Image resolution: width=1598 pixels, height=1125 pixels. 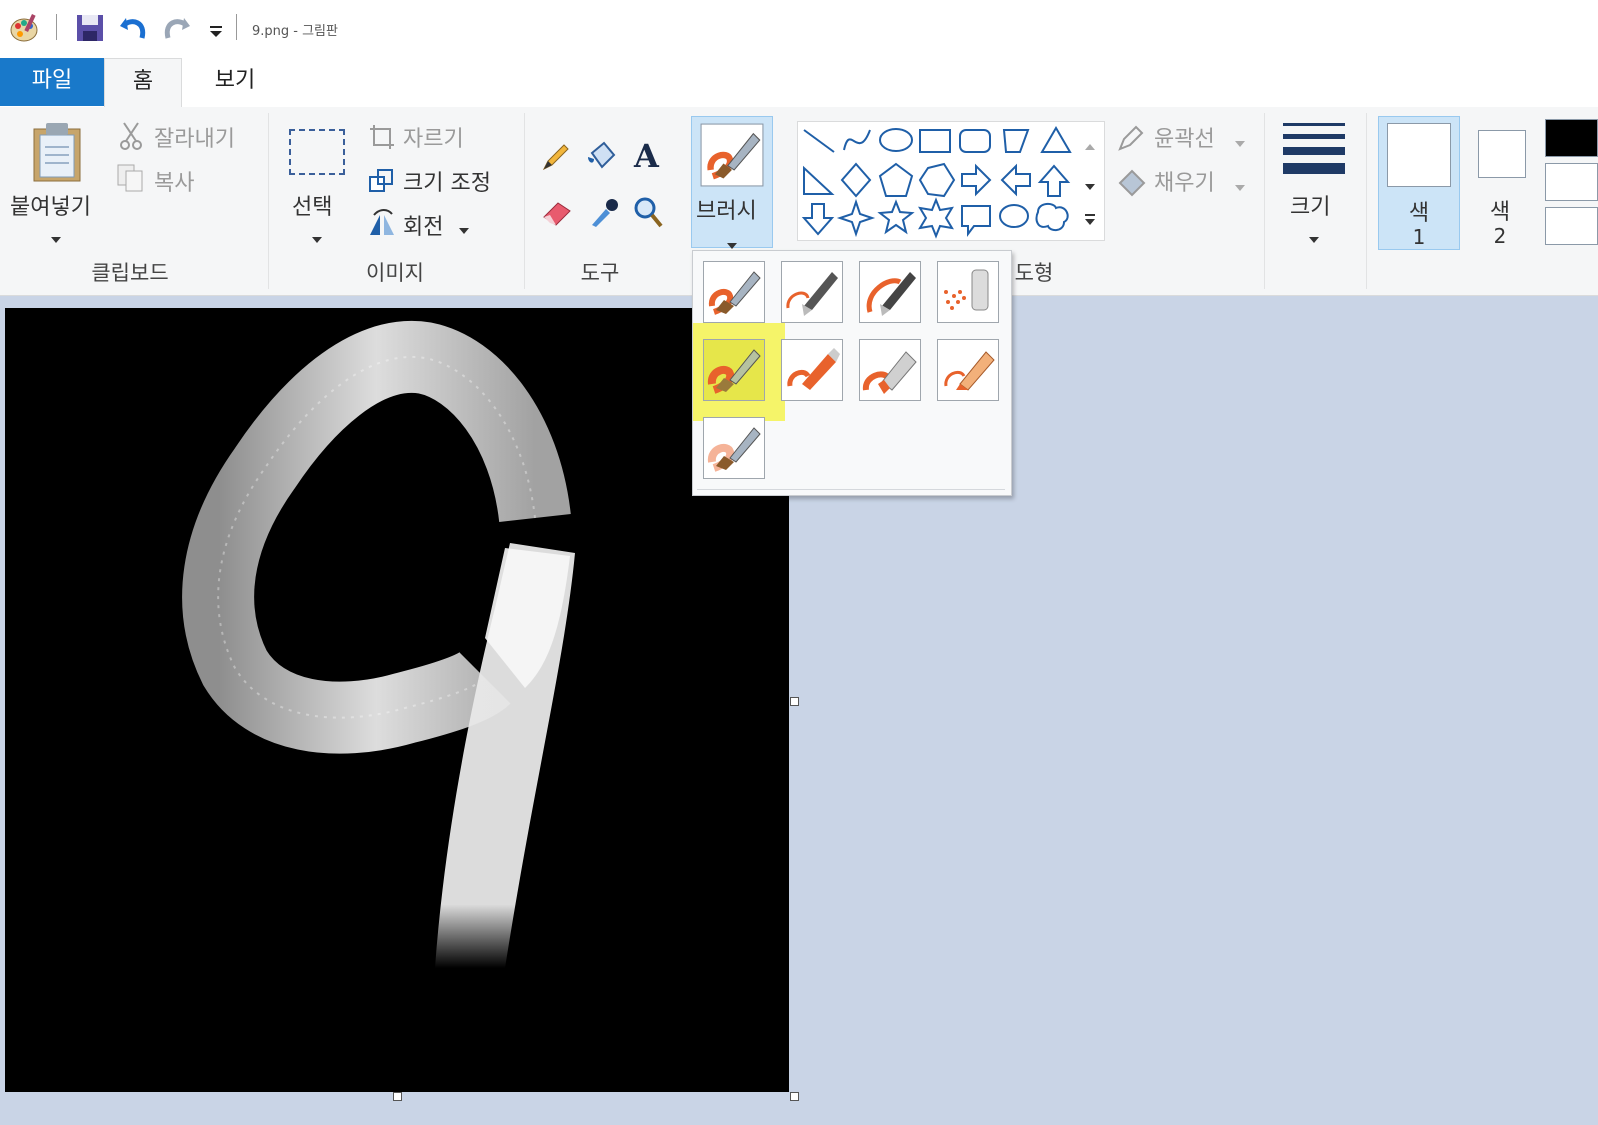 I want to click on color2-label: 색, so click(x=1500, y=212).